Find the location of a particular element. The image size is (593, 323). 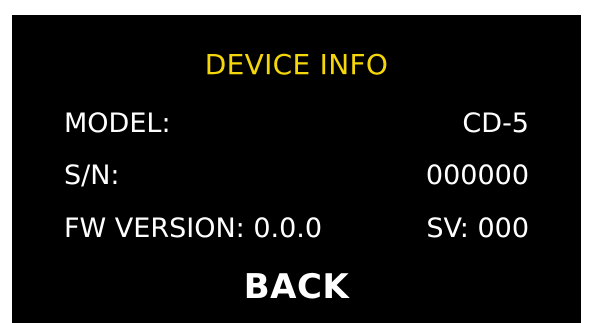

software-version-value: SV: 000 is located at coordinates (477, 228).